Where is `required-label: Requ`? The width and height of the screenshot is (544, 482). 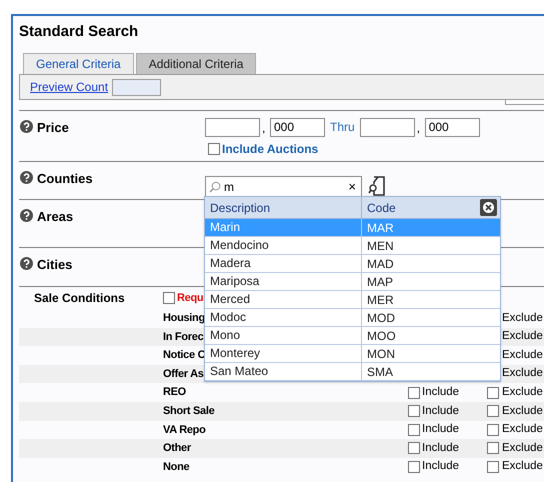 required-label: Requ is located at coordinates (190, 298).